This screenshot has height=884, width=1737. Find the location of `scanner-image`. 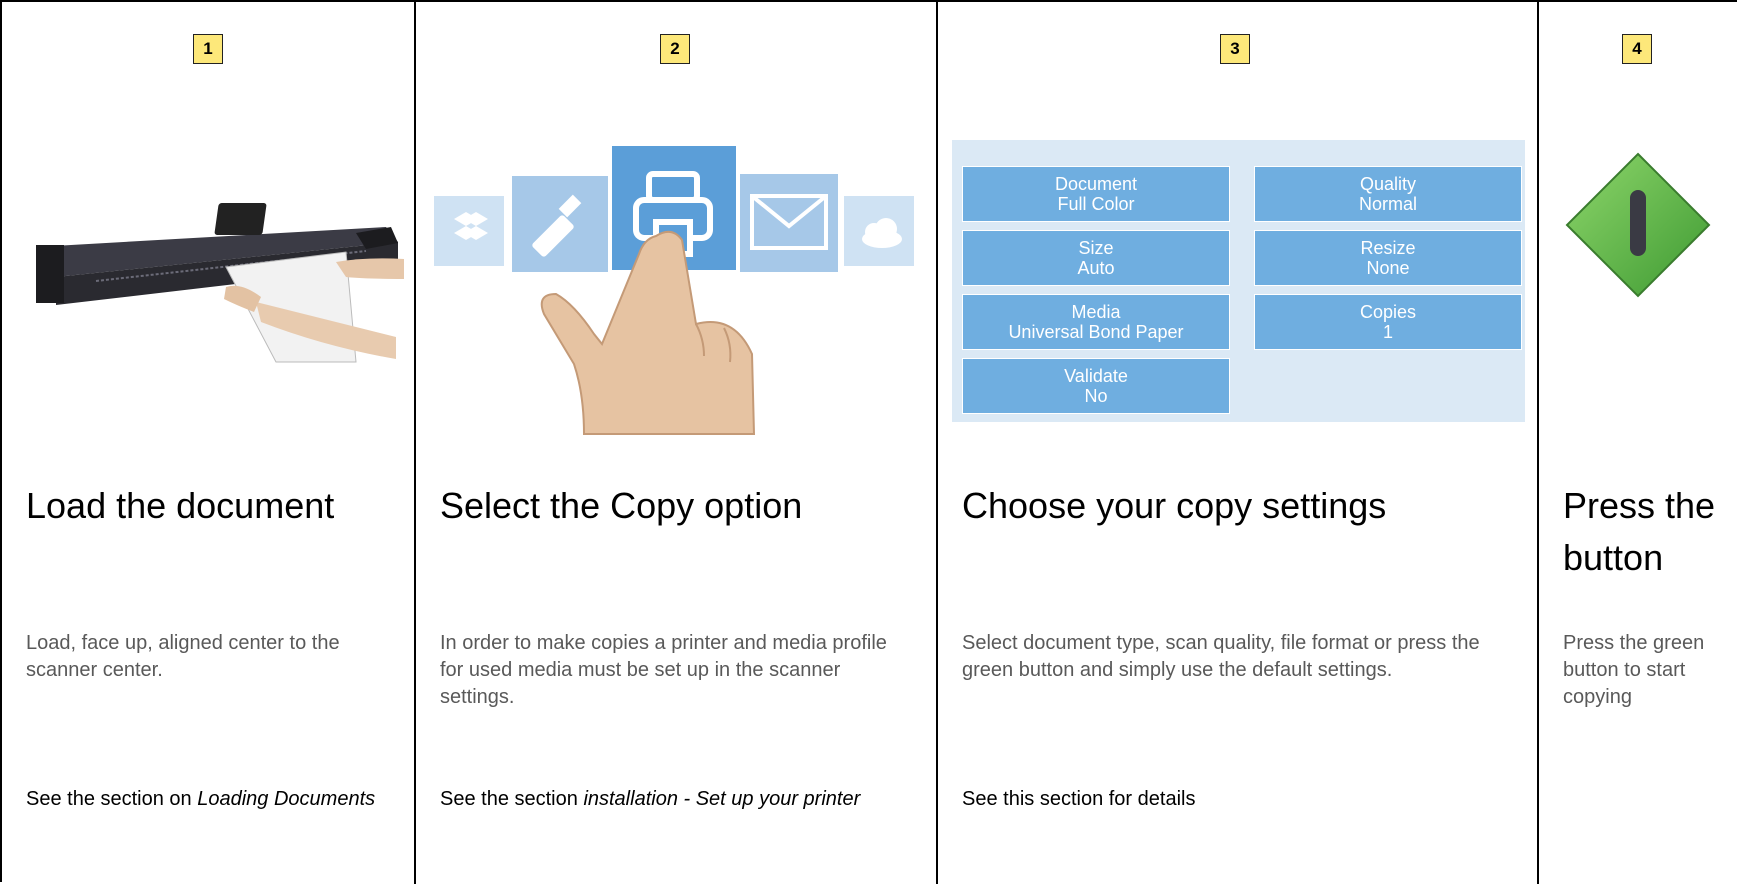

scanner-image is located at coordinates (220, 283).